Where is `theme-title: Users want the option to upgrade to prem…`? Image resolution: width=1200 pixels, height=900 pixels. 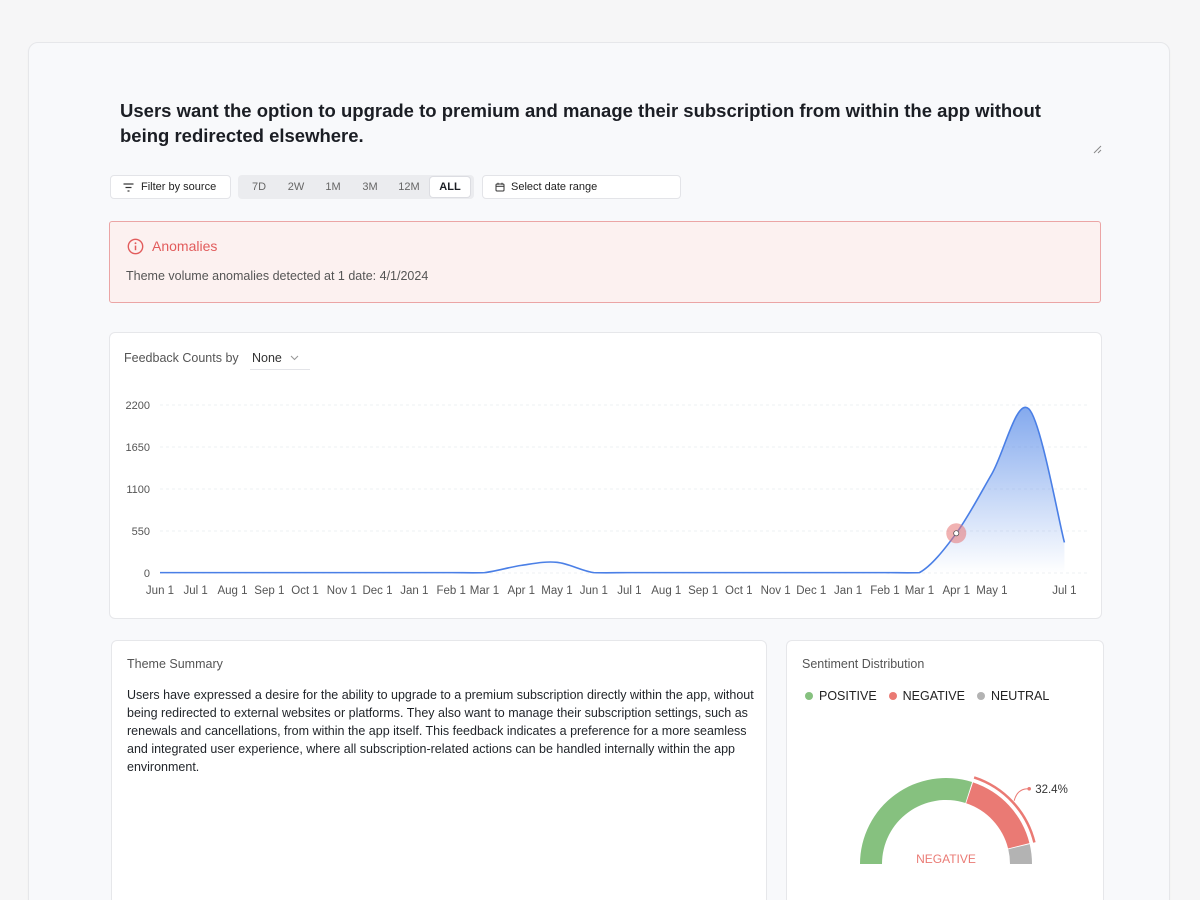
theme-title: Users want the option to upgrade to prem… is located at coordinates (605, 123).